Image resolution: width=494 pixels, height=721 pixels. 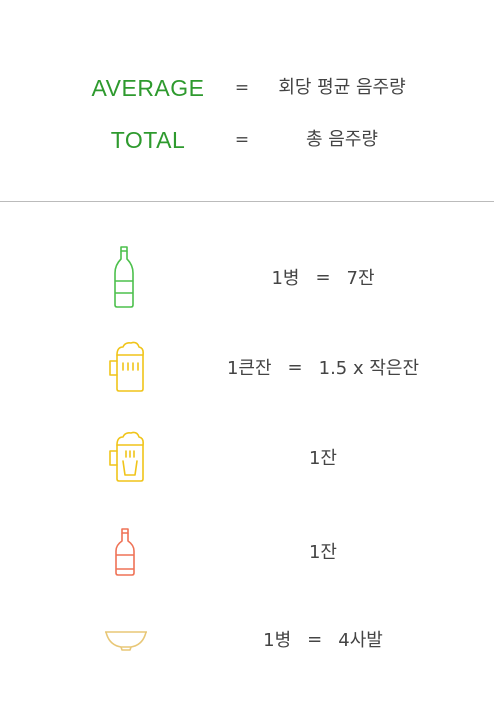 I want to click on conversion-row-soju: 1병 = 7잔, so click(x=247, y=277).